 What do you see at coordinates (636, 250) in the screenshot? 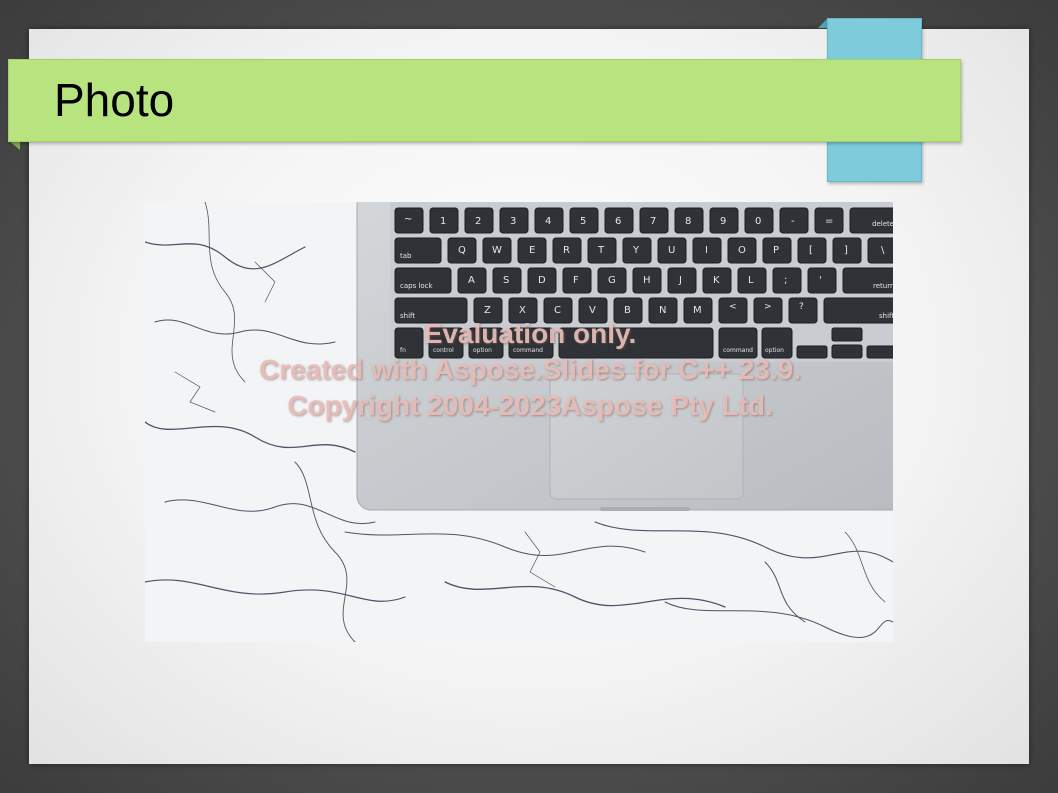
I see `key-y: Y` at bounding box center [636, 250].